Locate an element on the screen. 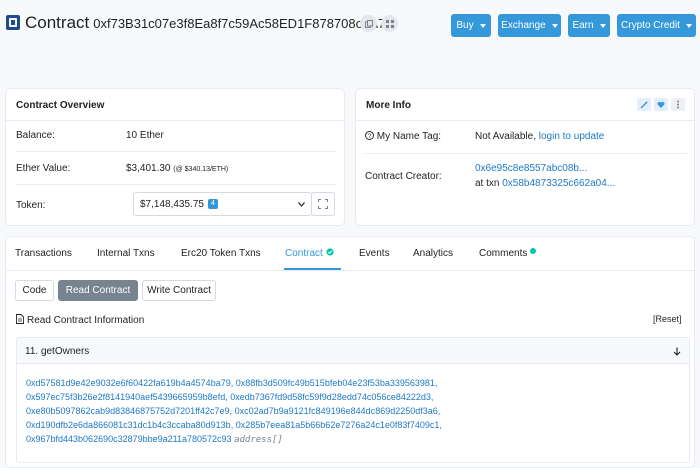  crypto-credit-button-label: Crypto Credit is located at coordinates (650, 25).